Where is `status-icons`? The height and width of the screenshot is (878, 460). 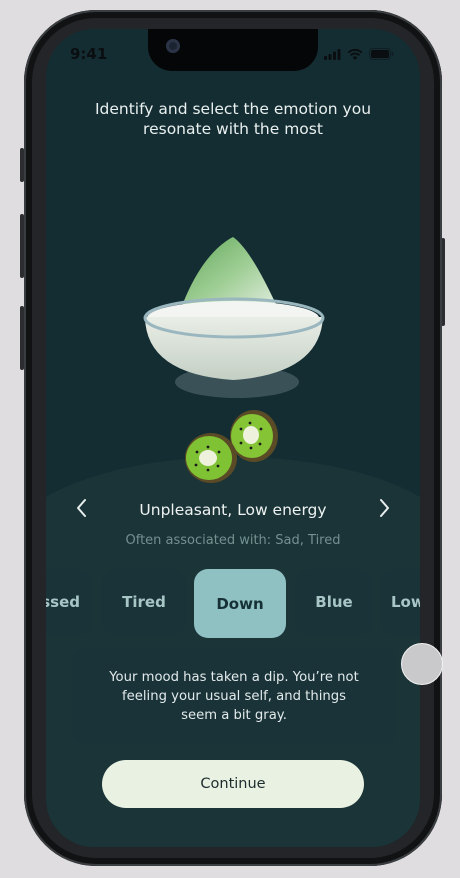 status-icons is located at coordinates (359, 54).